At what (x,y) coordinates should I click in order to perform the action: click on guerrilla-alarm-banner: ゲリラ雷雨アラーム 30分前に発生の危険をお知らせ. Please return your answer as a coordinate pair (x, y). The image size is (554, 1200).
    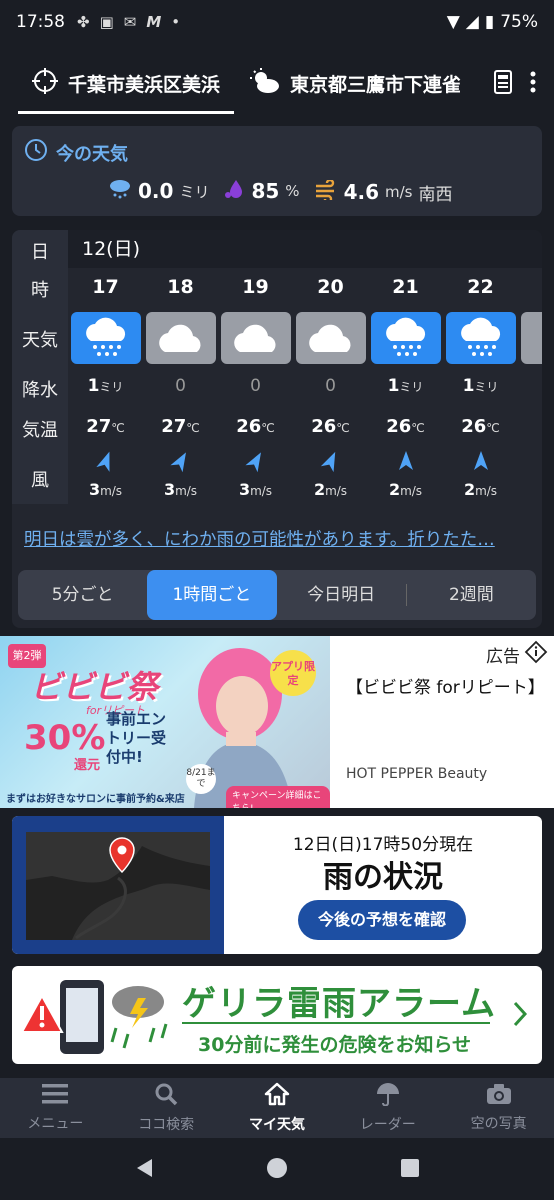
    Looking at the image, I should click on (277, 1015).